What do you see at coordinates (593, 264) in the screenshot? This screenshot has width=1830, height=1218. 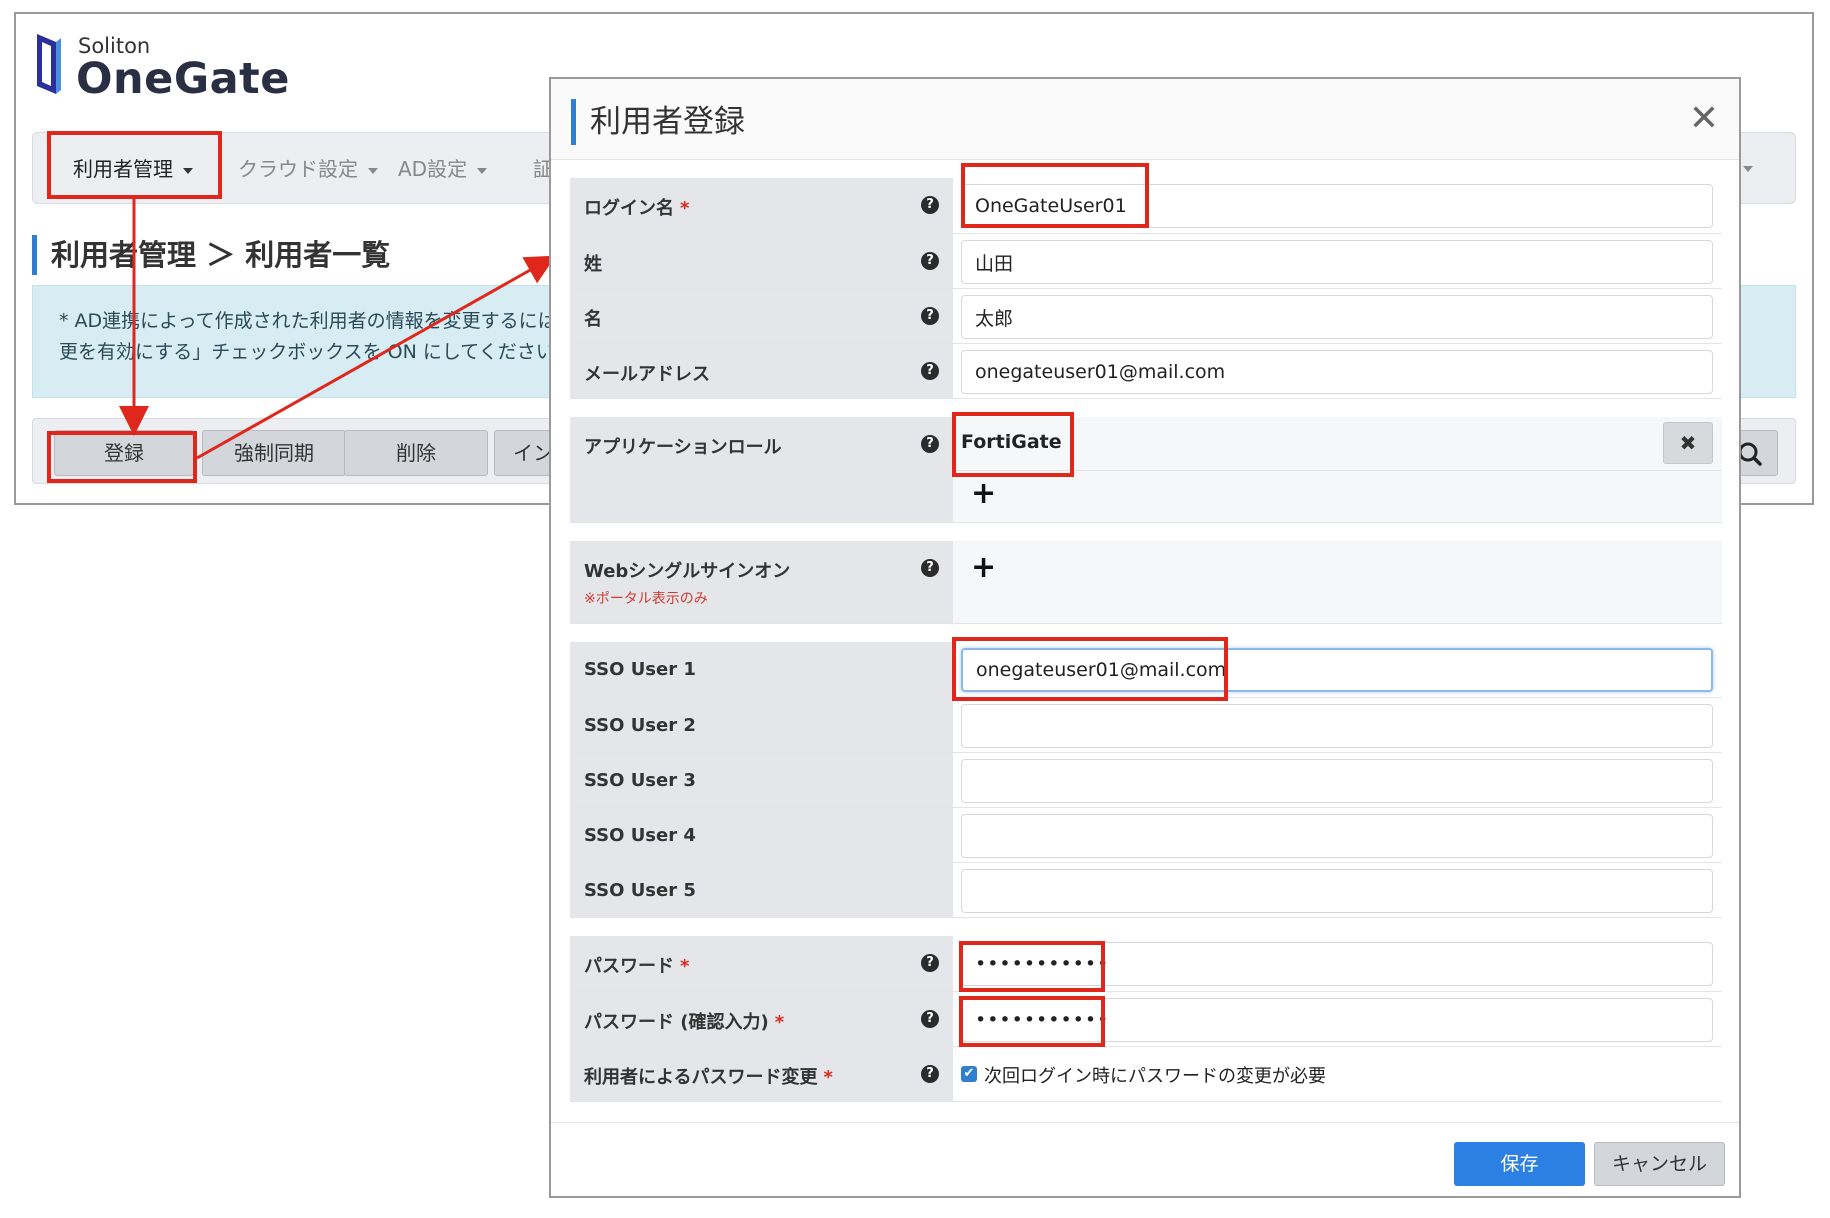 I see `last-name-label: 姓` at bounding box center [593, 264].